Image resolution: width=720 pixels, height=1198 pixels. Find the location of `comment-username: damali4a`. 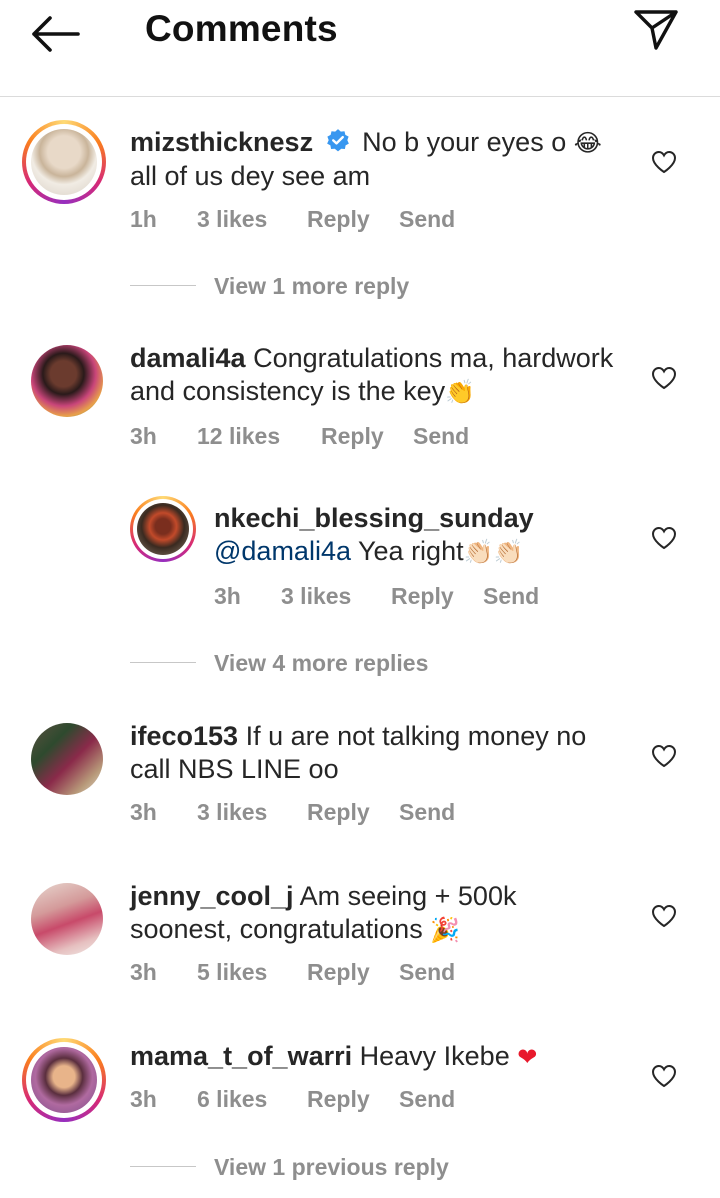

comment-username: damali4a is located at coordinates (188, 358).